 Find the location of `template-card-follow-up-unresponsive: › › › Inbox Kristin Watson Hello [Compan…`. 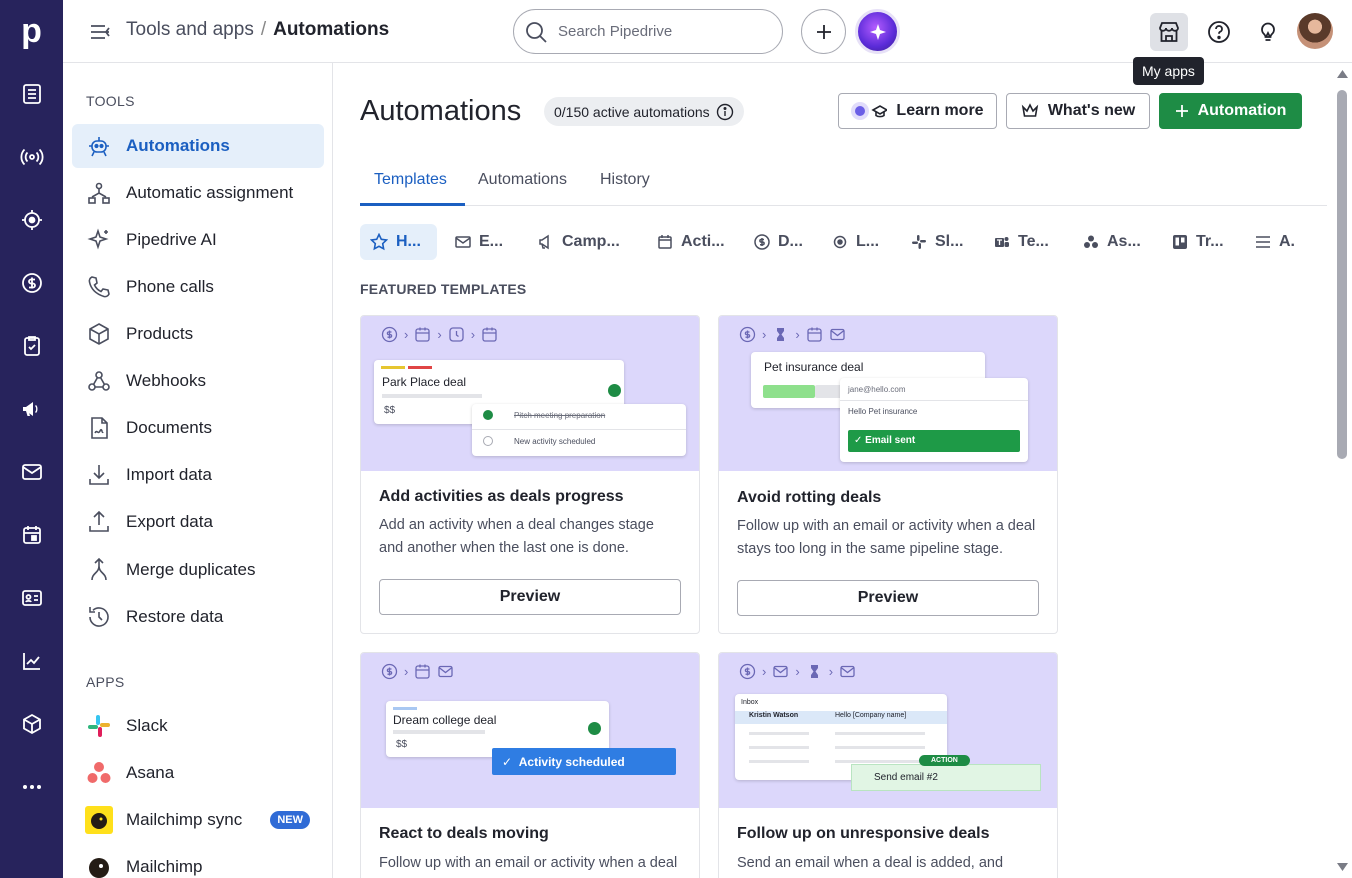

template-card-follow-up-unresponsive: › › › Inbox Kristin Watson Hello [Compan… is located at coordinates (888, 765).